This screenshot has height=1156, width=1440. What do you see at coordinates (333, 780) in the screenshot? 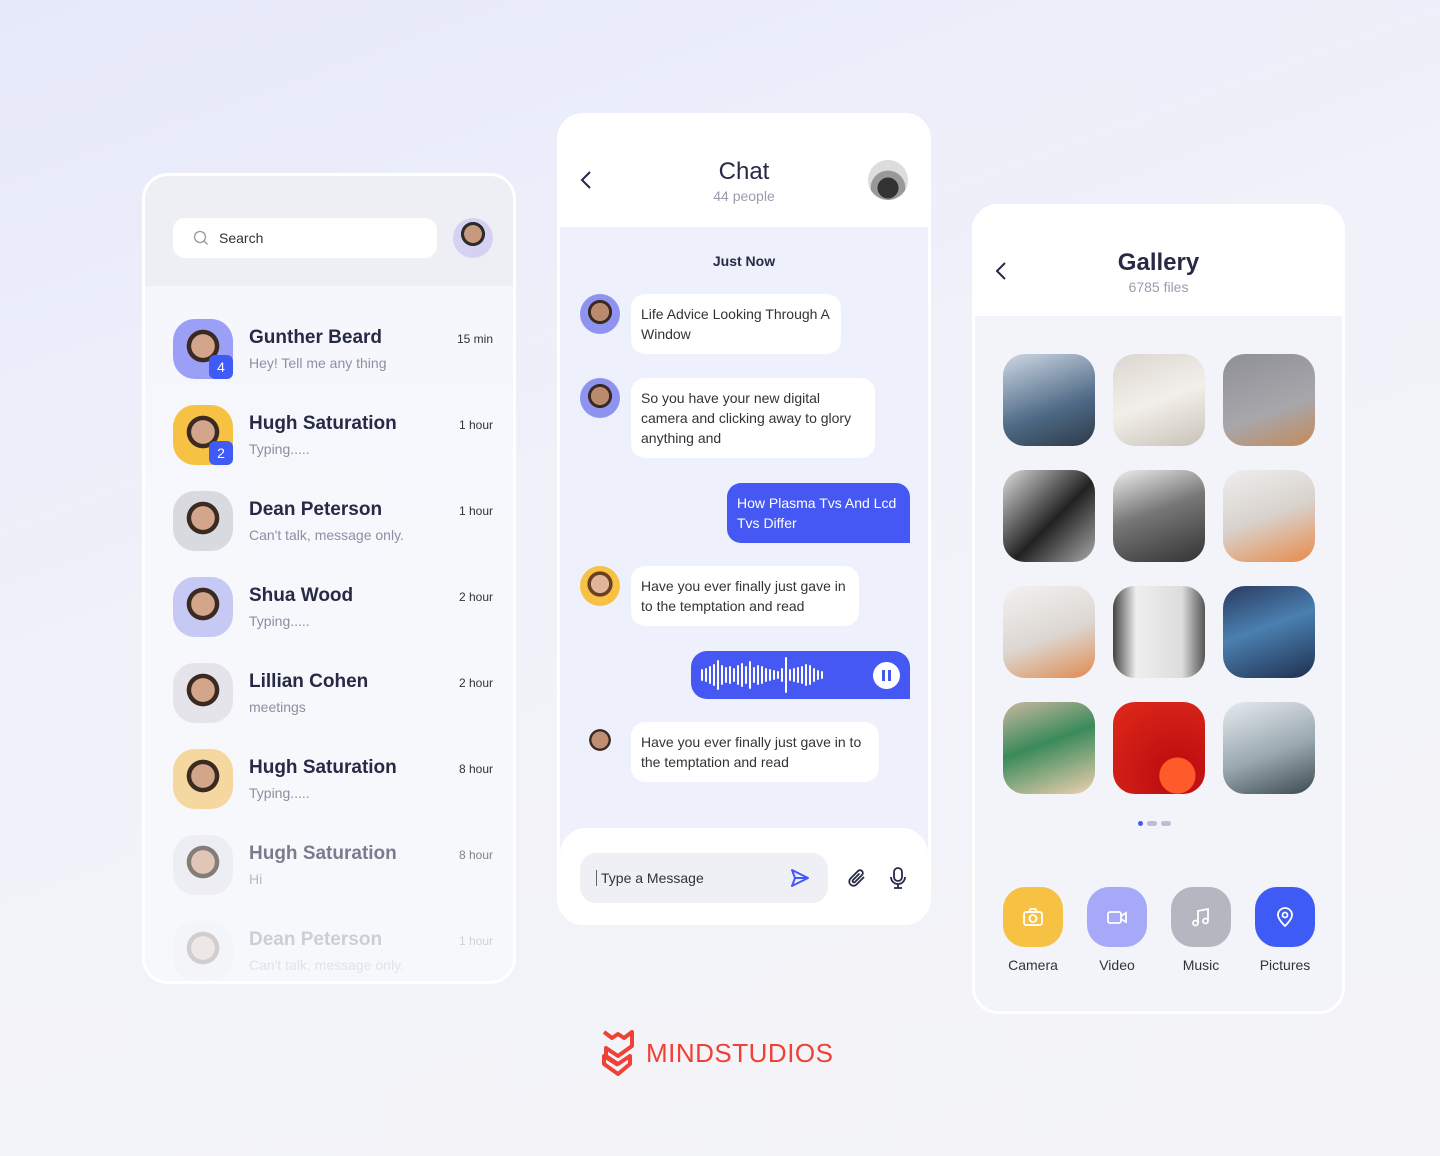
I see `contact-row: Hugh Saturation Typing..... 8 hour` at bounding box center [333, 780].